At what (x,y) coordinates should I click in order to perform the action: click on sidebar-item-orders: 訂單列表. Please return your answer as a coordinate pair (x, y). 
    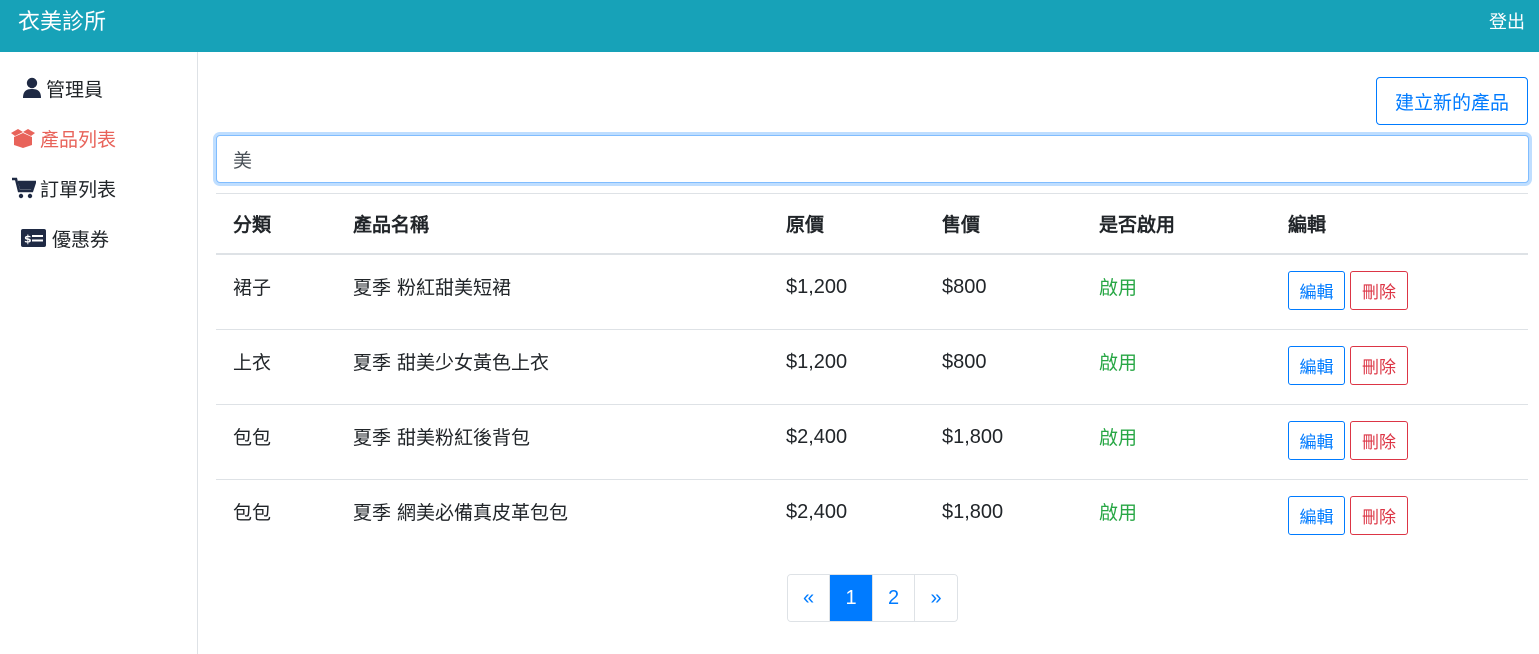
    Looking at the image, I should click on (64, 188).